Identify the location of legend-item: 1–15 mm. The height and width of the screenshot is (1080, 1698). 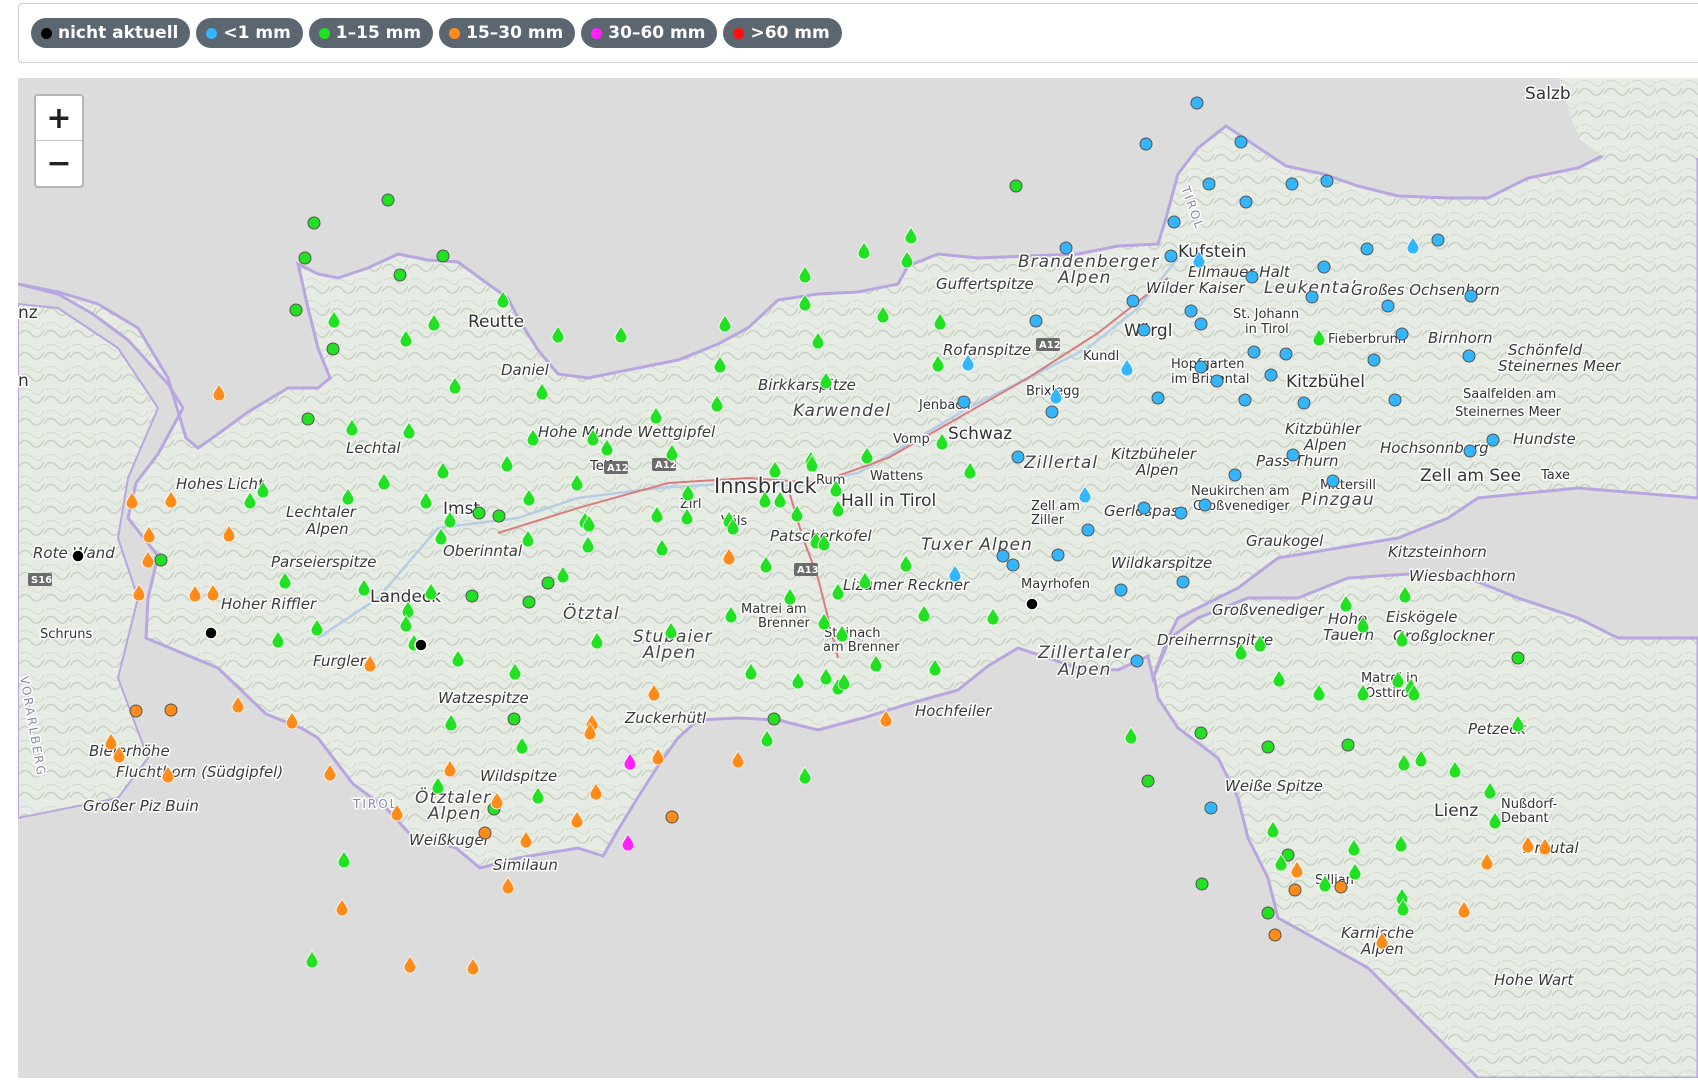
(371, 33).